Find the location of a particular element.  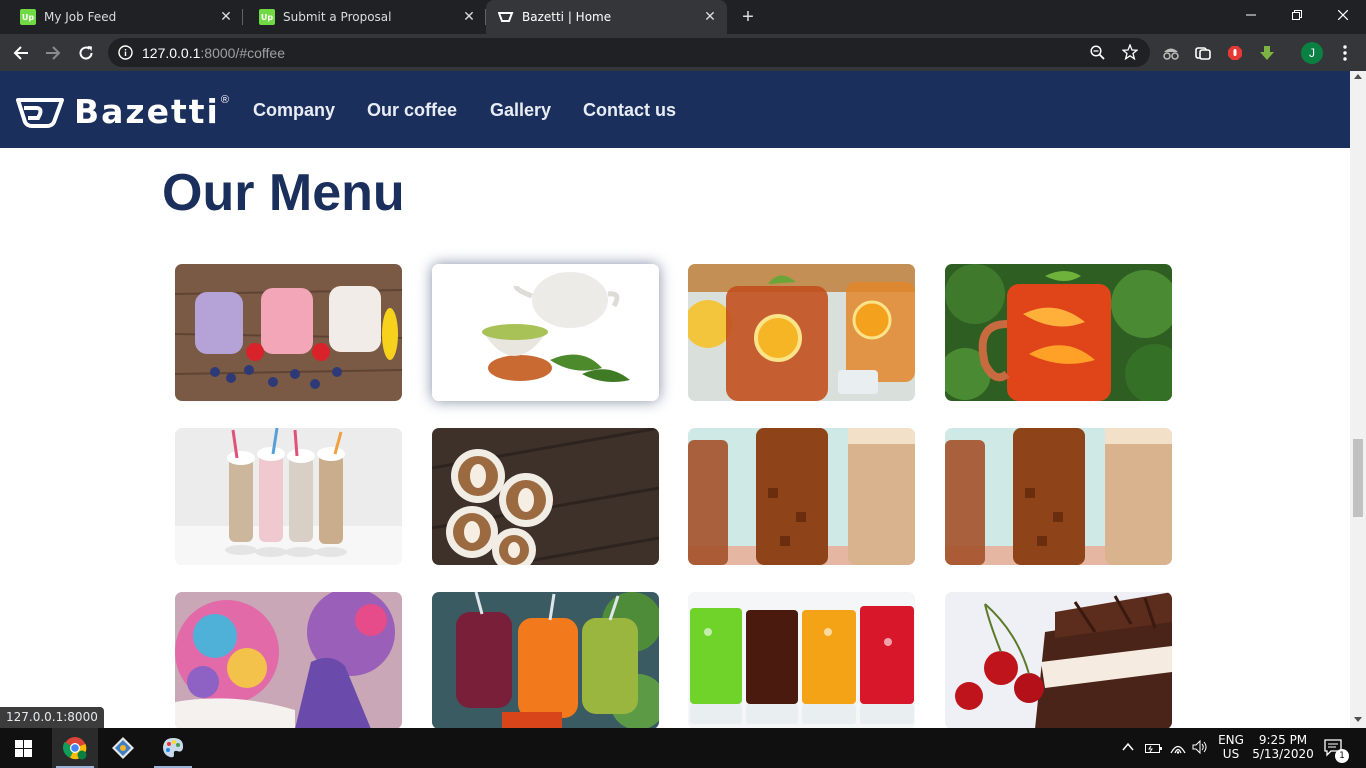

nav-link-contact-us: Contact us is located at coordinates (629, 110).